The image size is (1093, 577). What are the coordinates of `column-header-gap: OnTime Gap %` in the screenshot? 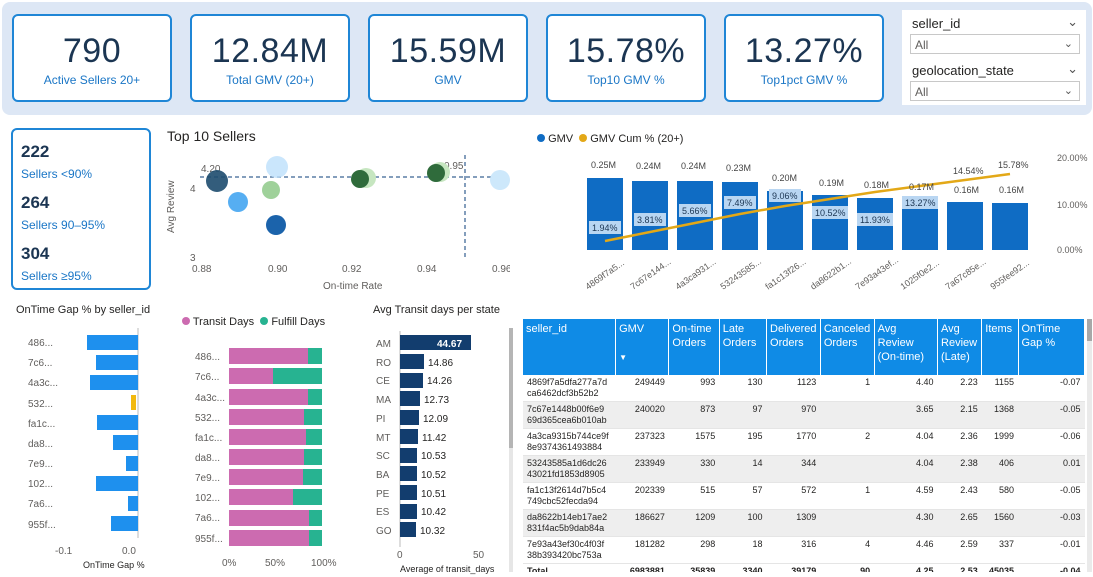 It's located at (1051, 347).